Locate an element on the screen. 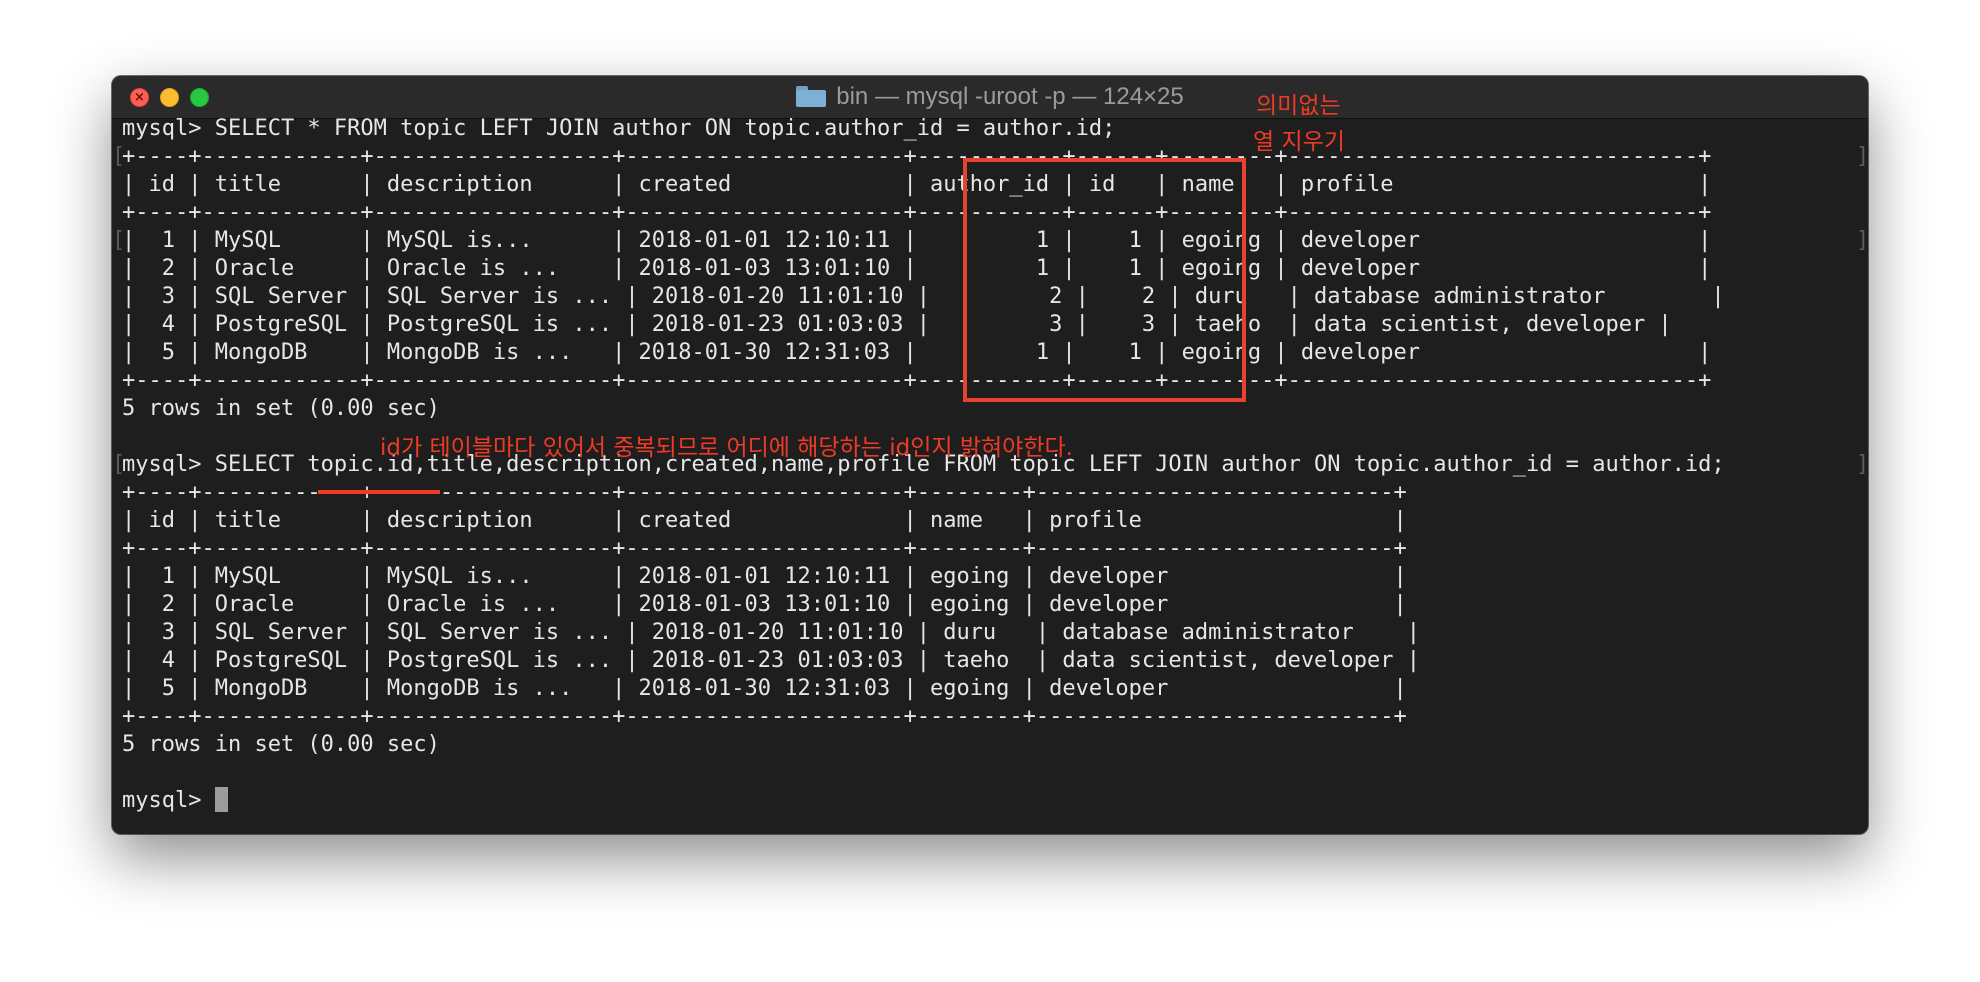 This screenshot has height=982, width=1980. window-title: bin — mysql -uroot -p — 124×25 is located at coordinates (990, 97).